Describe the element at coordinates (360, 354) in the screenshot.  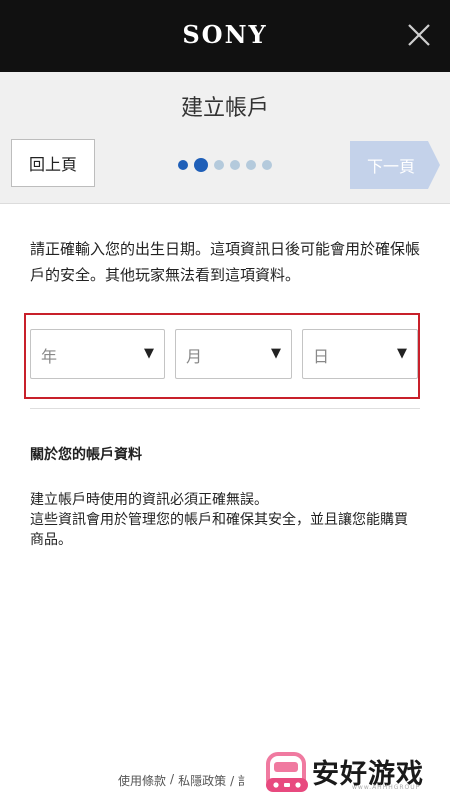
I see `day-select: 日 ▼` at that location.